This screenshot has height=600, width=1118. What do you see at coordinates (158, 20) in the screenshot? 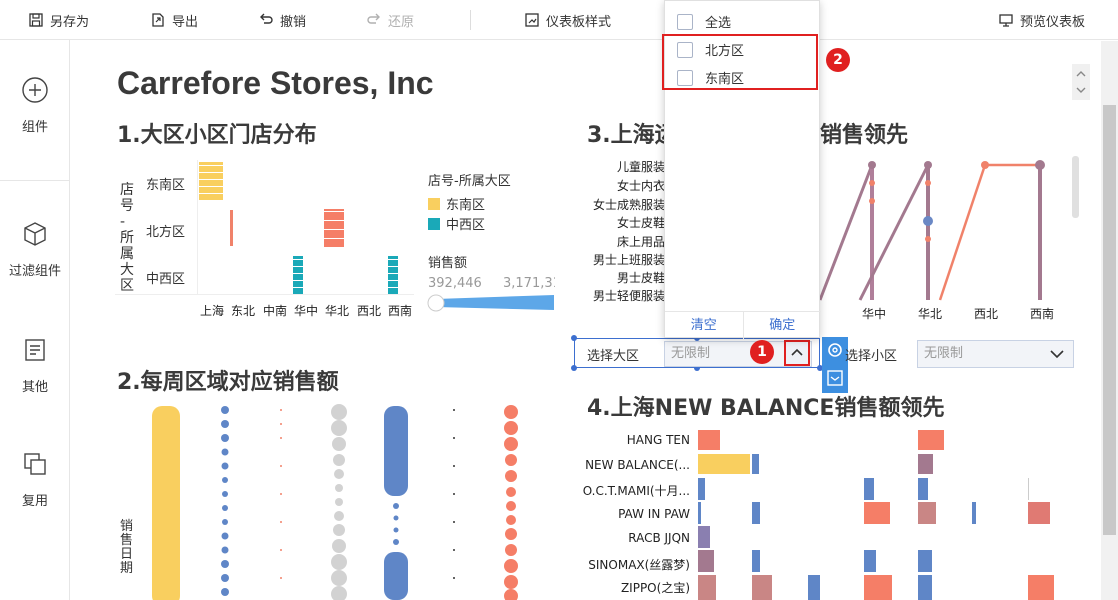
I see `export-icon` at bounding box center [158, 20].